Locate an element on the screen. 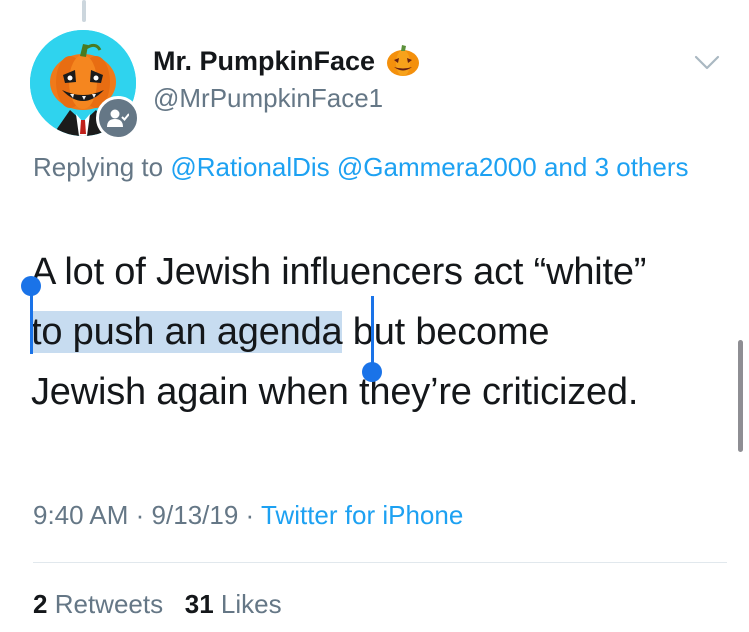  tweet-date: 9/13/19 is located at coordinates (195, 515).